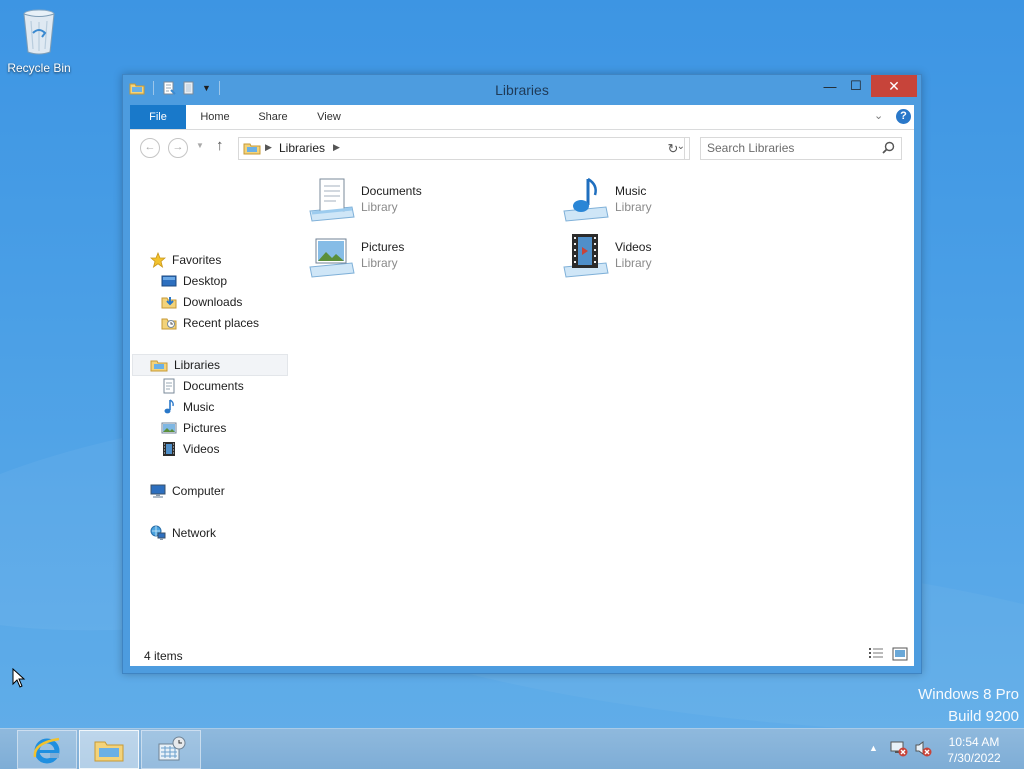  What do you see at coordinates (178, 148) in the screenshot?
I see `forward-button: →` at bounding box center [178, 148].